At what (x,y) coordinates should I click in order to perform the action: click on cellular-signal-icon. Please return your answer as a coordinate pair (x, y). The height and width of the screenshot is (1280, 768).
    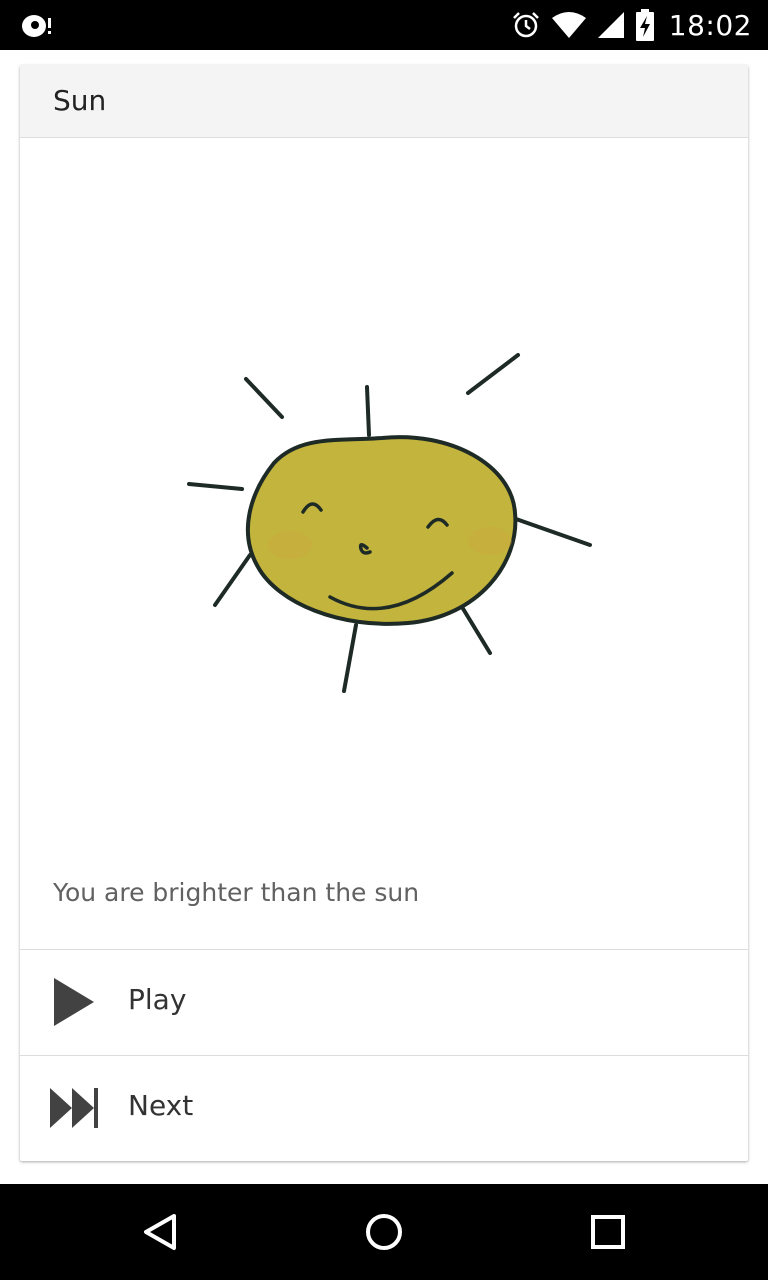
    Looking at the image, I should click on (610, 25).